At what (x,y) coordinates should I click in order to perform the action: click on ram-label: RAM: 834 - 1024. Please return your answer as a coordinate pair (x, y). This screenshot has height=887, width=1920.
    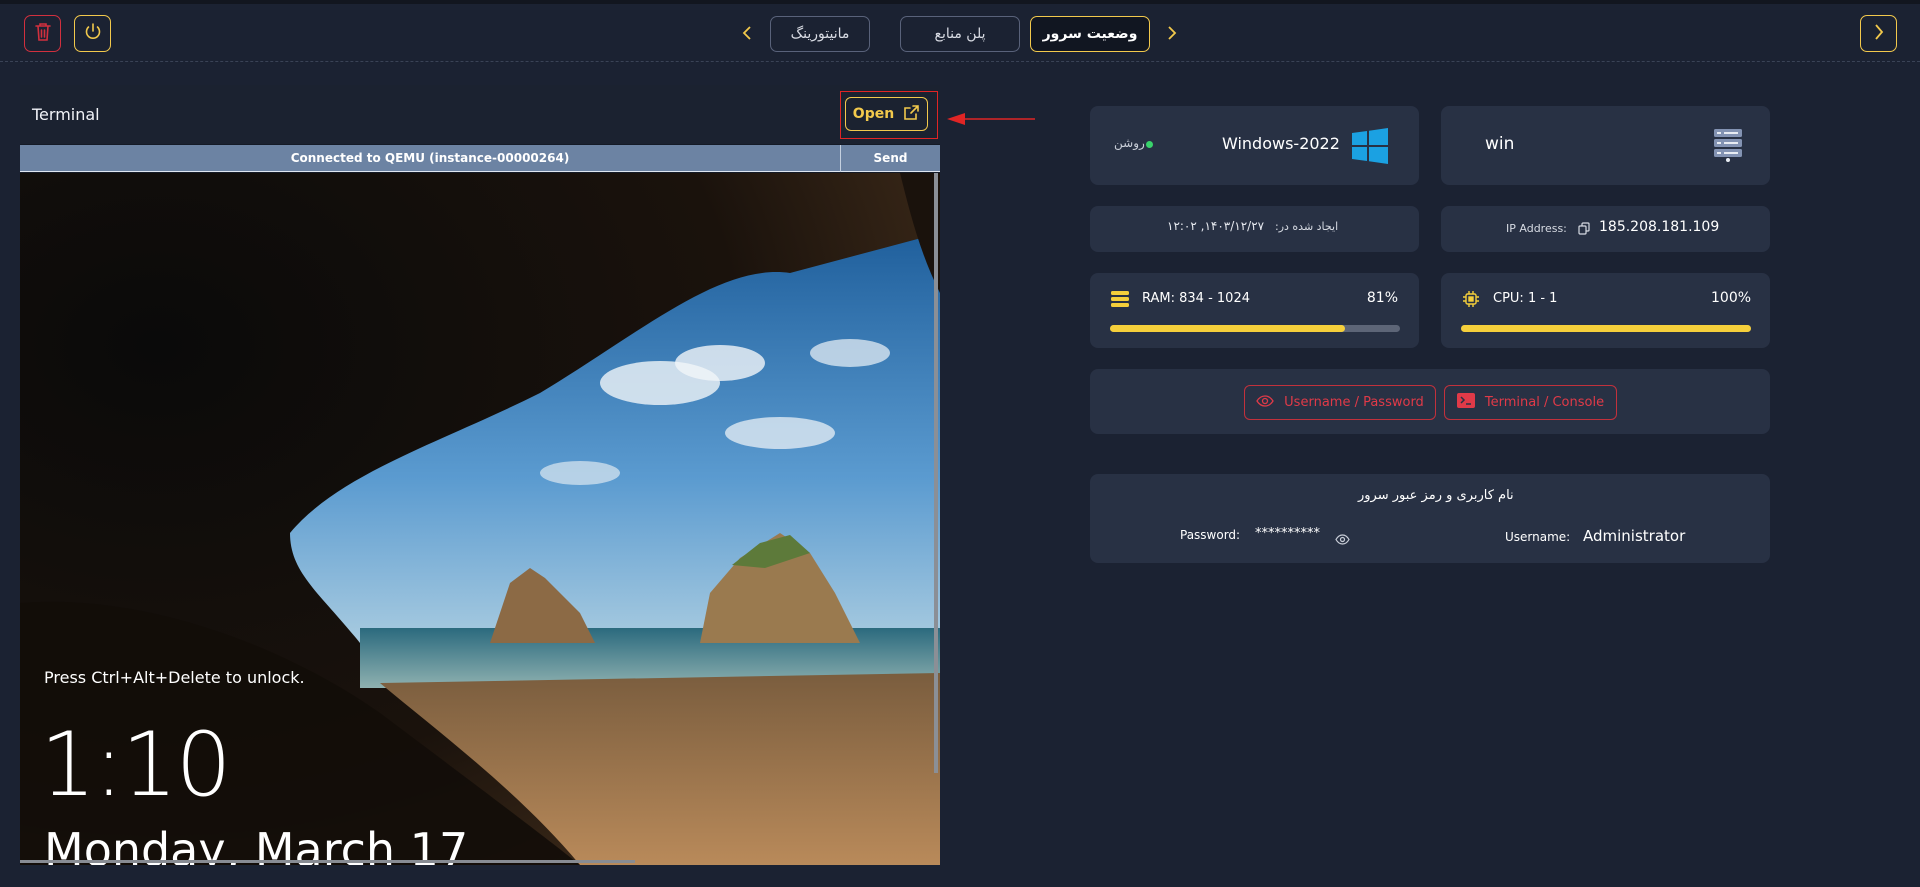
    Looking at the image, I should click on (1196, 298).